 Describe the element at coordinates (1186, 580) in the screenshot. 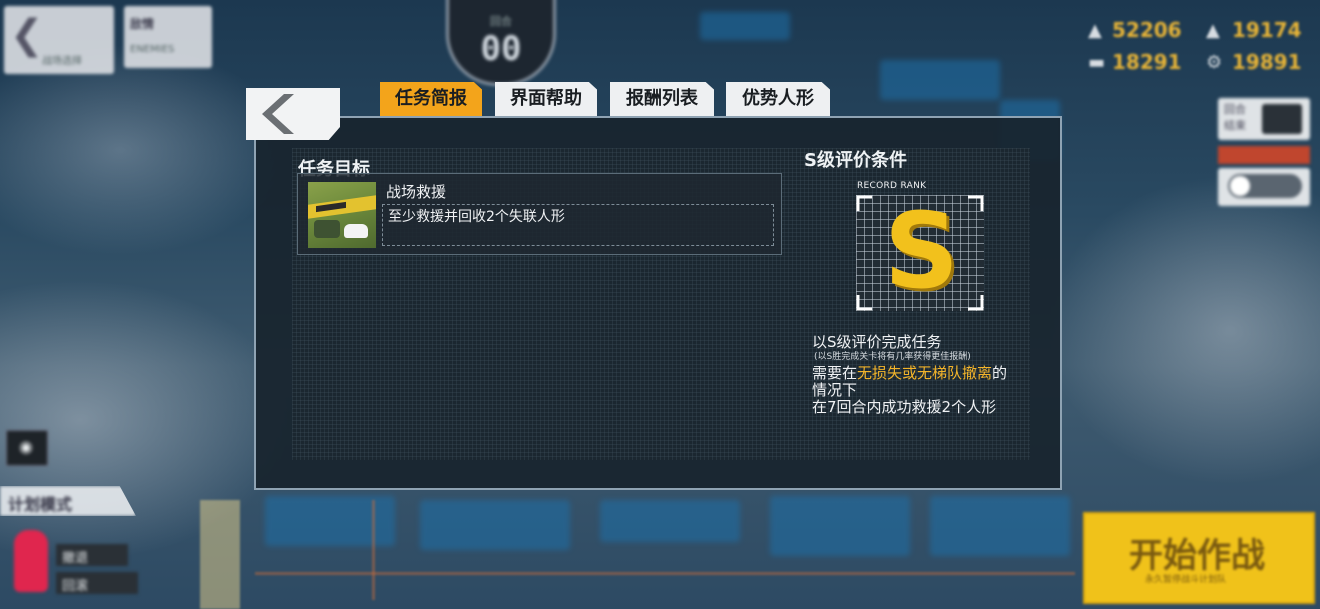

I see `start-combat-sub: 永久暂停战斗计划队` at that location.